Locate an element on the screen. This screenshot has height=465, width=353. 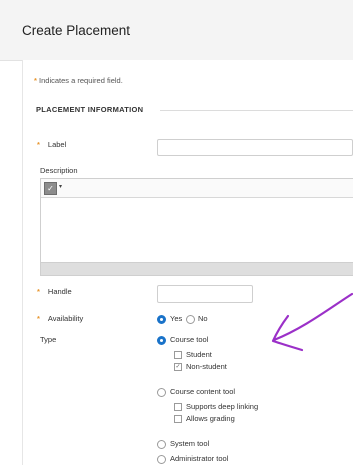
handle-field-label: * Handle is located at coordinates (54, 291).